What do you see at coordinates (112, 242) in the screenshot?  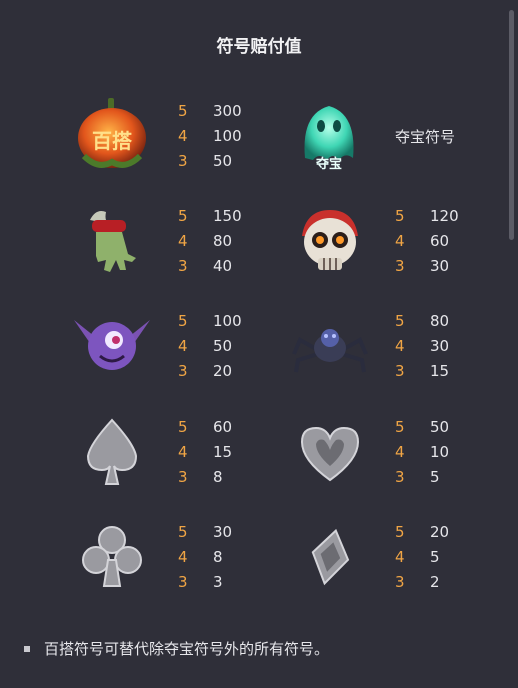 I see `zombie-hand-icon` at bounding box center [112, 242].